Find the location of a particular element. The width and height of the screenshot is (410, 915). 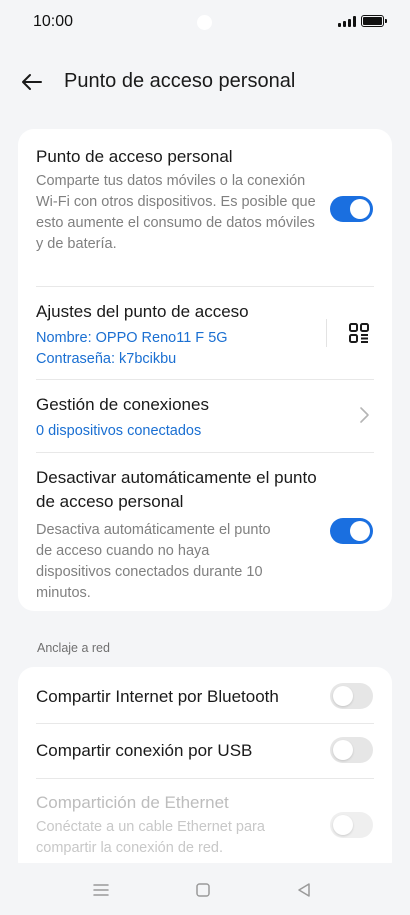

status-time: 10:00 is located at coordinates (53, 21).